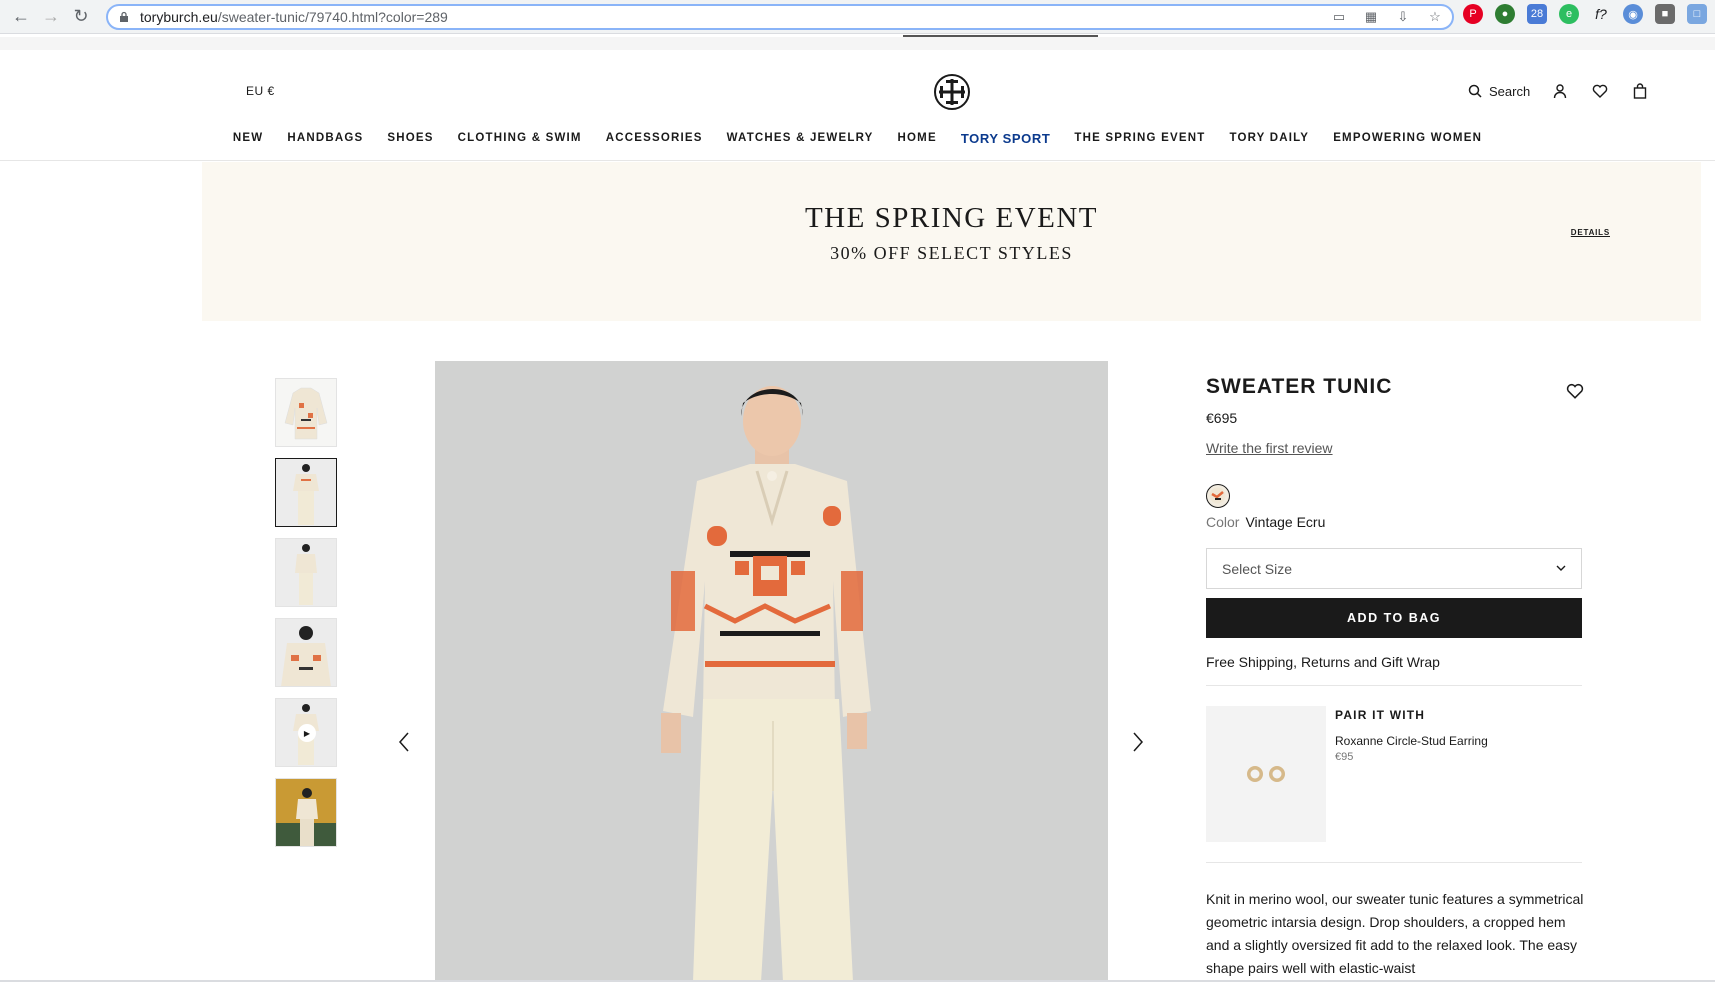  What do you see at coordinates (260, 91) in the screenshot?
I see `locale-selector: EU €` at bounding box center [260, 91].